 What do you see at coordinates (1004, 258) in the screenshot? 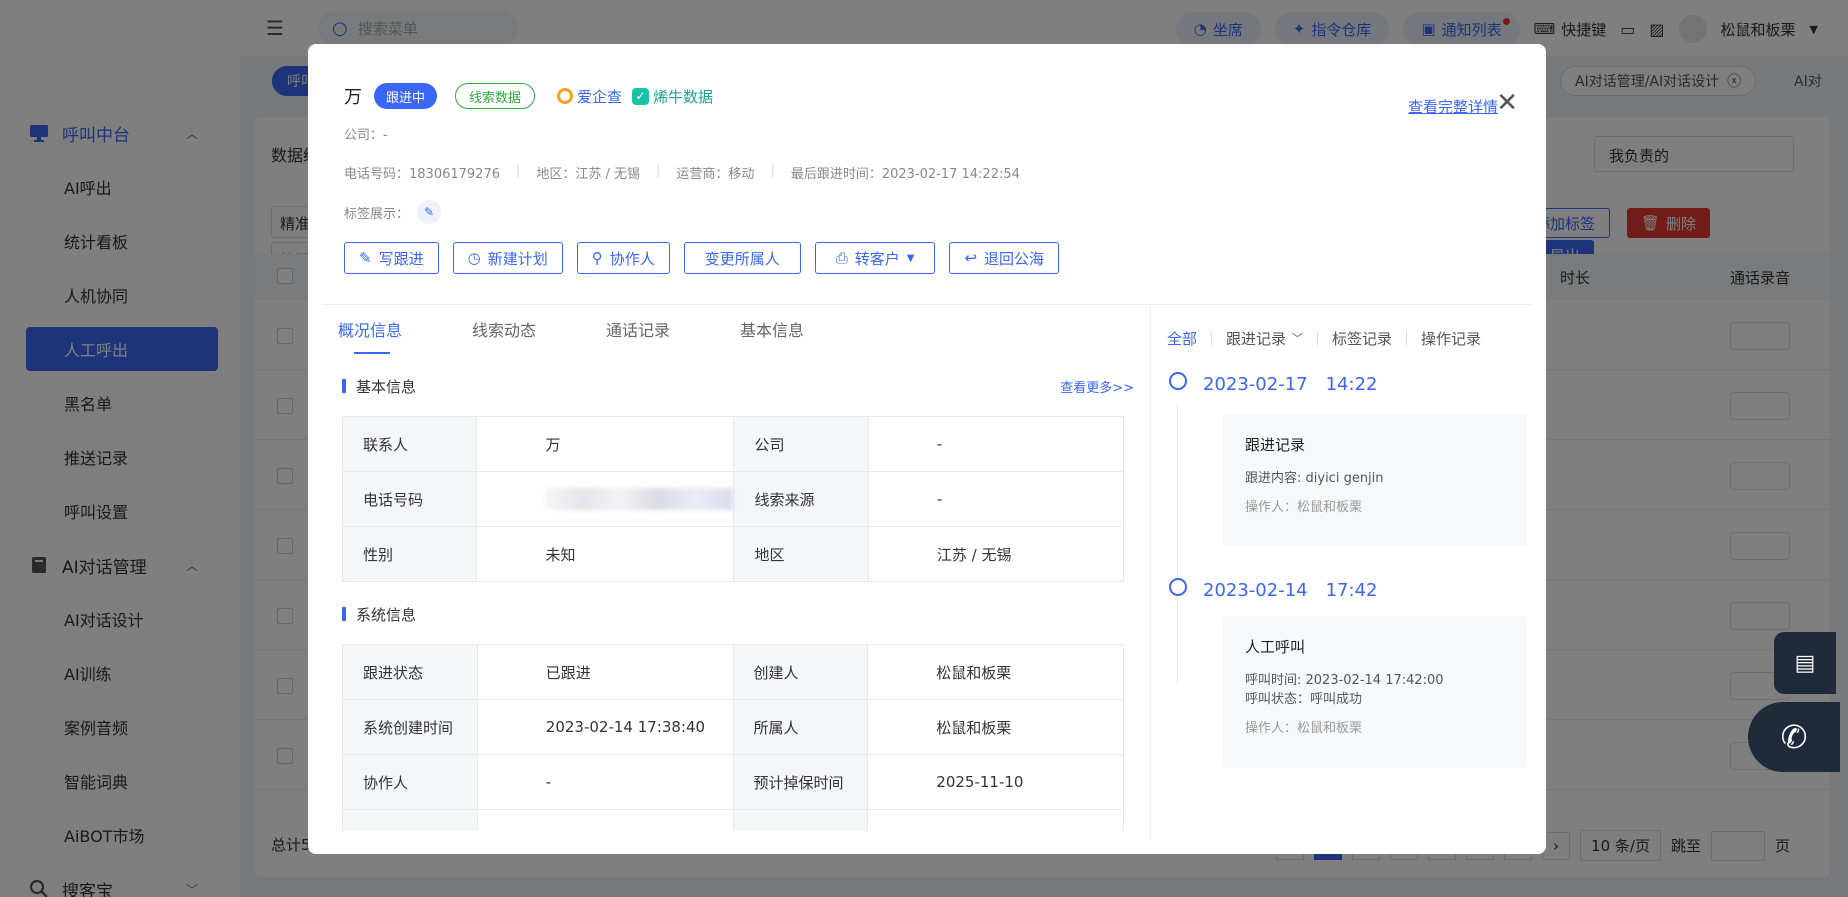
I see `return-pool-button: ↩ 退回公海` at bounding box center [1004, 258].